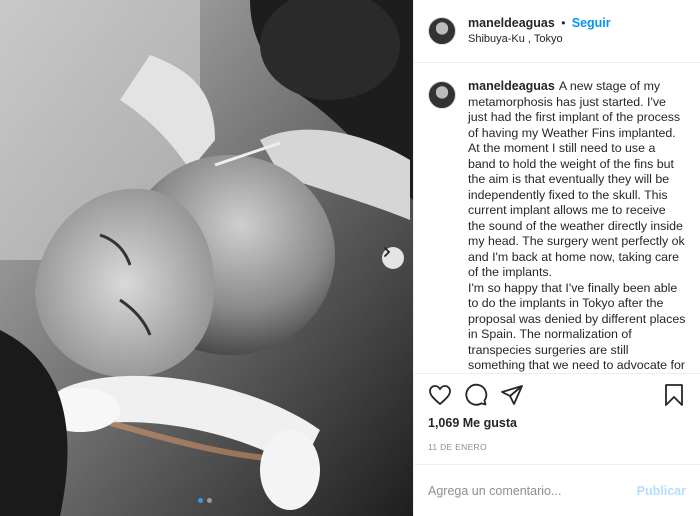 The width and height of the screenshot is (700, 516). What do you see at coordinates (442, 31) in the screenshot?
I see `avatar` at bounding box center [442, 31].